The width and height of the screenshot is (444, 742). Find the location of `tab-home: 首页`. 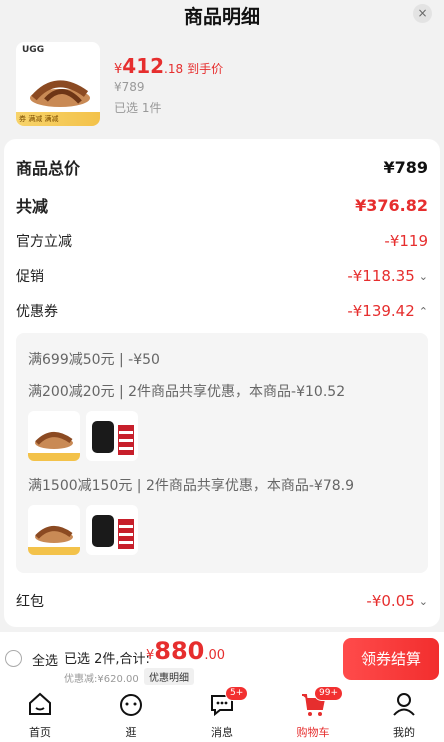

tab-home: 首页 is located at coordinates (40, 714).